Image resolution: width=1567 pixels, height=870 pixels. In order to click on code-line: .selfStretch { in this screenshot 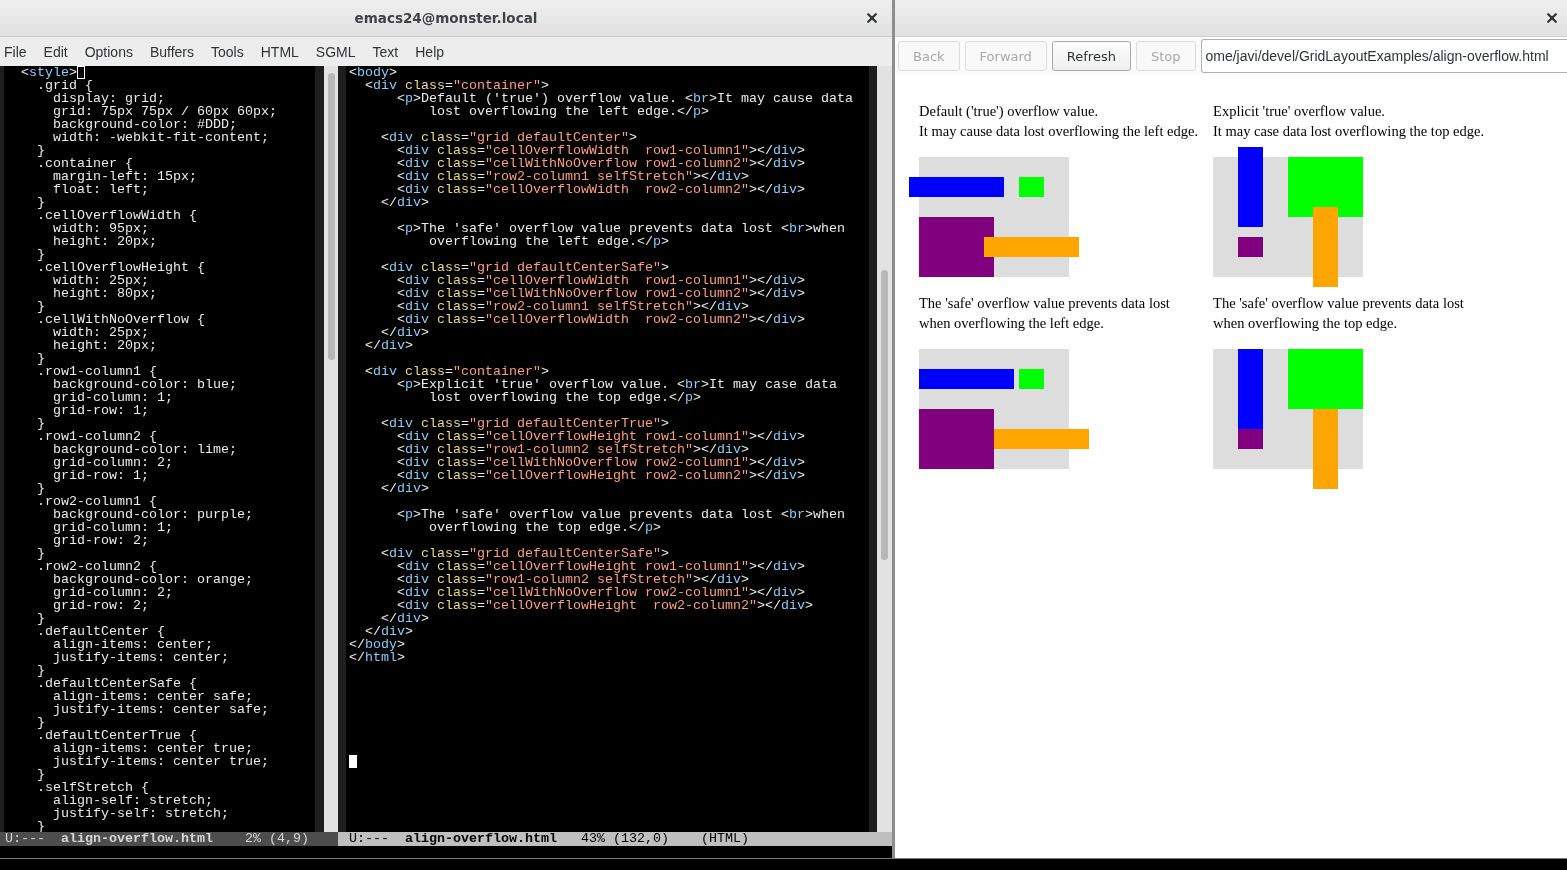, I will do `click(93, 787)`.